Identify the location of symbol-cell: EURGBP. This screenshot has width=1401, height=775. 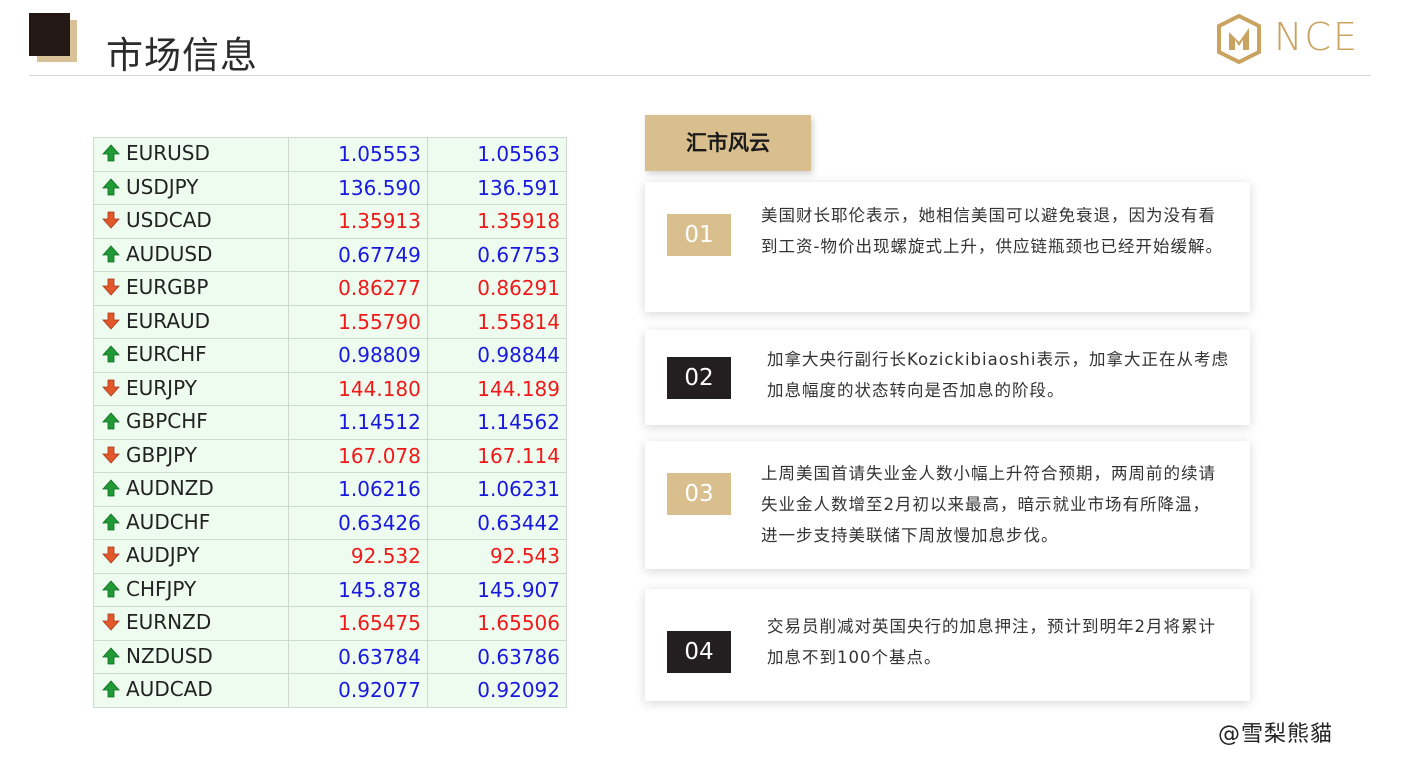
(191, 288).